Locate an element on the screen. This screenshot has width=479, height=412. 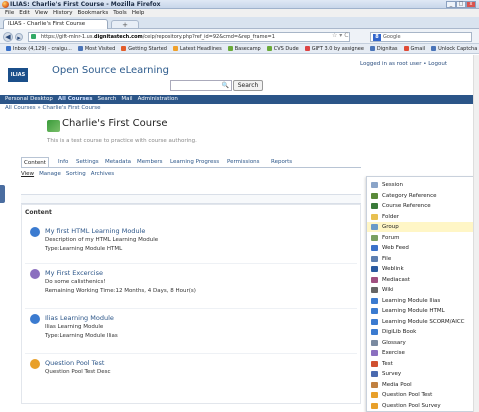
search-engine-field: 8 Google is located at coordinates (421, 37).